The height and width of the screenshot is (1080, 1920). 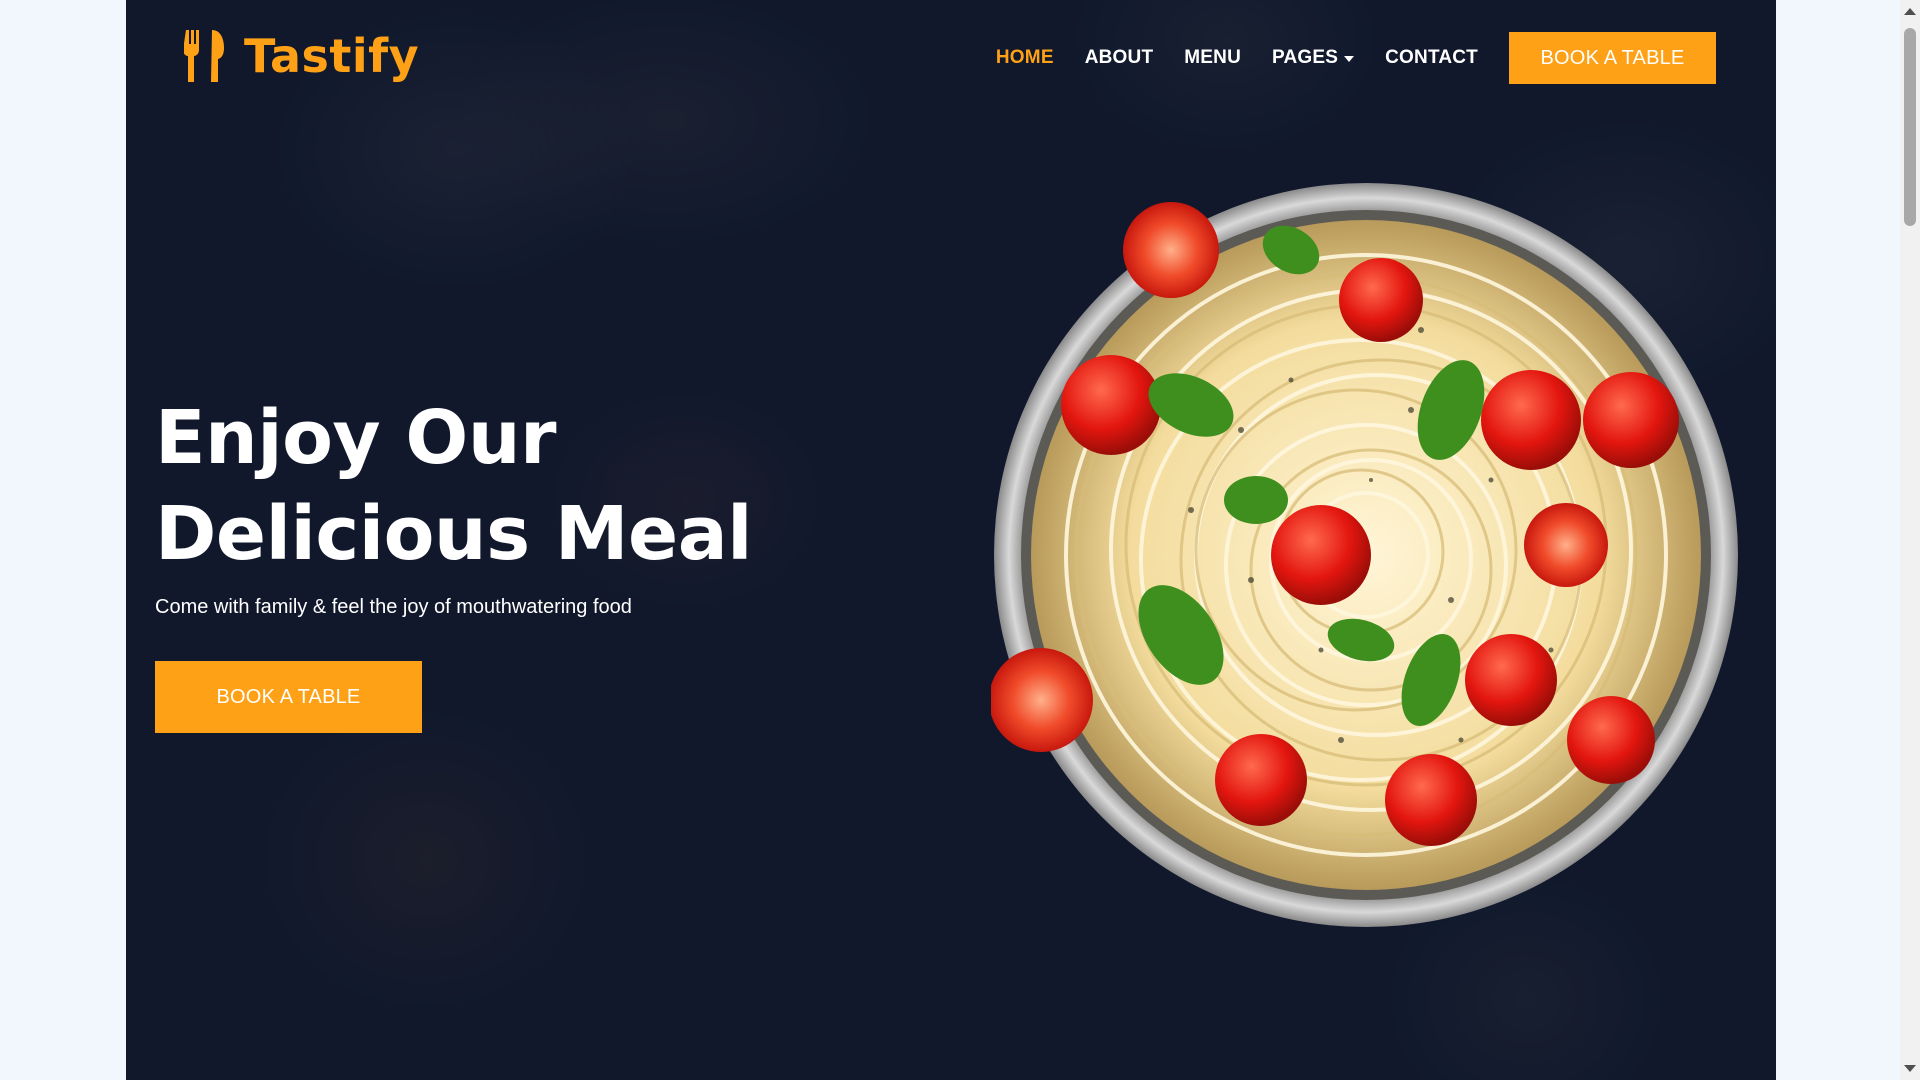 I want to click on brand-name: Tastify, so click(x=332, y=56).